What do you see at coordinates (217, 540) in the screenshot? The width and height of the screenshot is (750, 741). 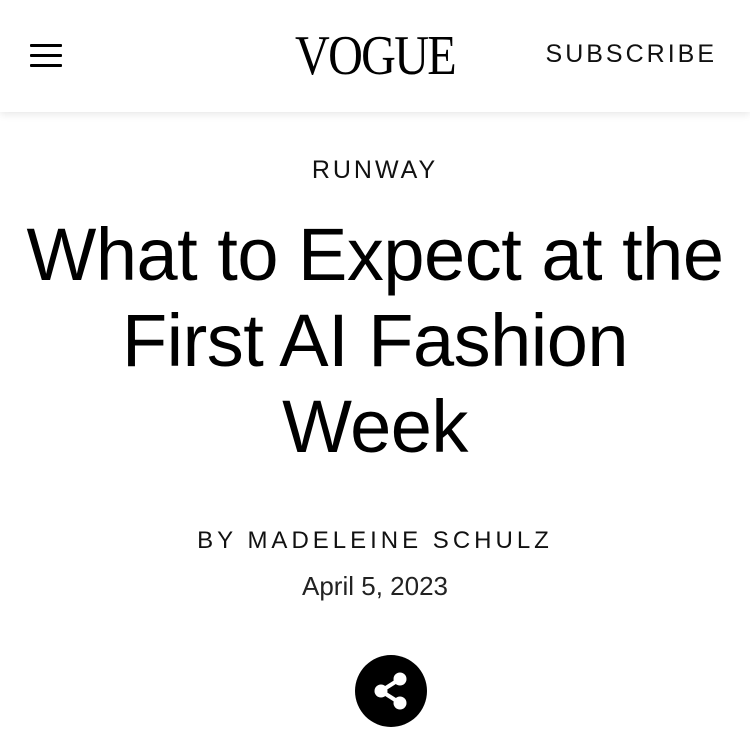 I see `byline-prefix: BY` at bounding box center [217, 540].